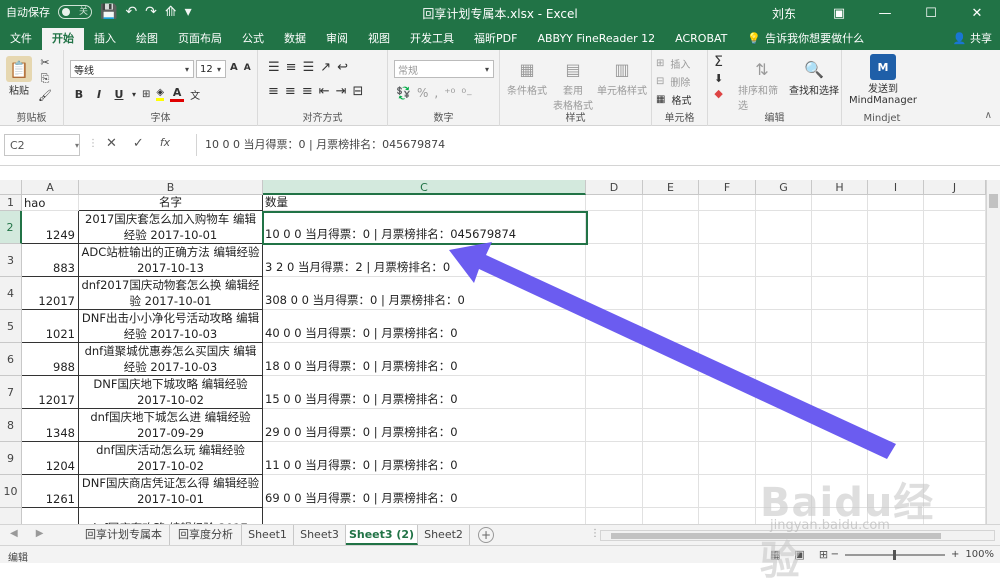 This screenshot has height=586, width=1000. Describe the element at coordinates (784, 13) in the screenshot. I see `user-name: 刘东` at that location.